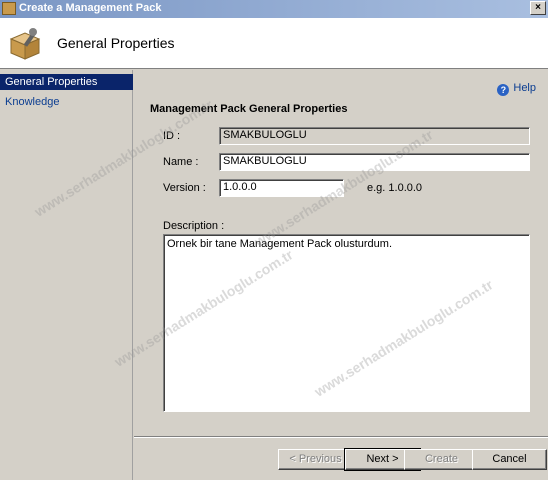 Image resolution: width=548 pixels, height=480 pixels. I want to click on version-field: 1.0.0.0, so click(281, 188).